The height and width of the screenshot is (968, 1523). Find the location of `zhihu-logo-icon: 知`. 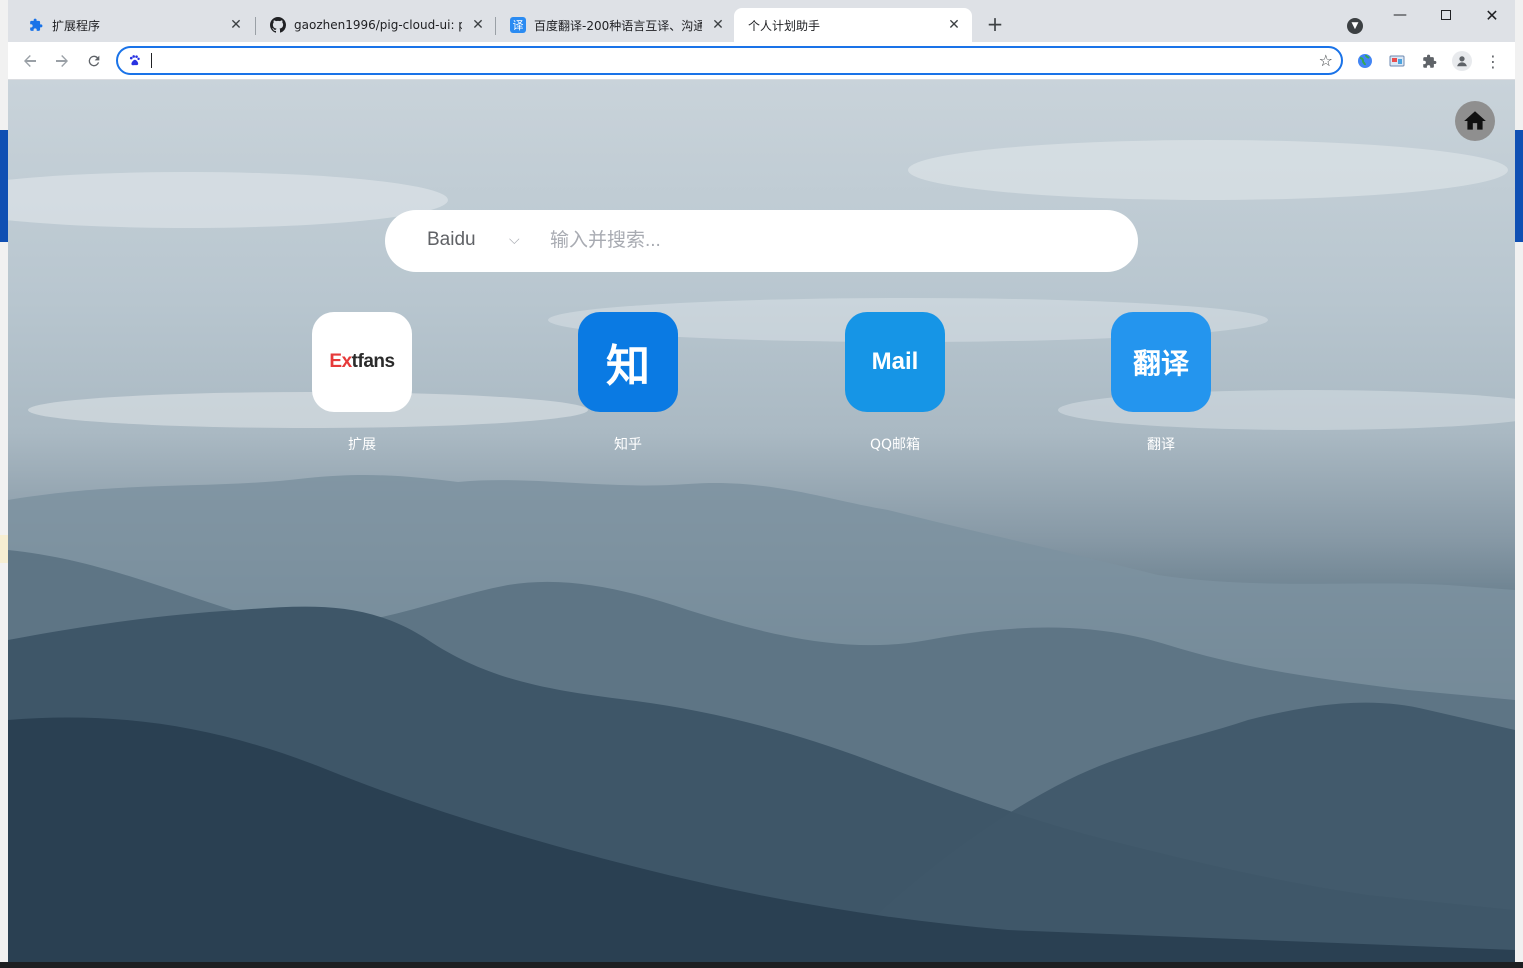

zhihu-logo-icon: 知 is located at coordinates (628, 362).